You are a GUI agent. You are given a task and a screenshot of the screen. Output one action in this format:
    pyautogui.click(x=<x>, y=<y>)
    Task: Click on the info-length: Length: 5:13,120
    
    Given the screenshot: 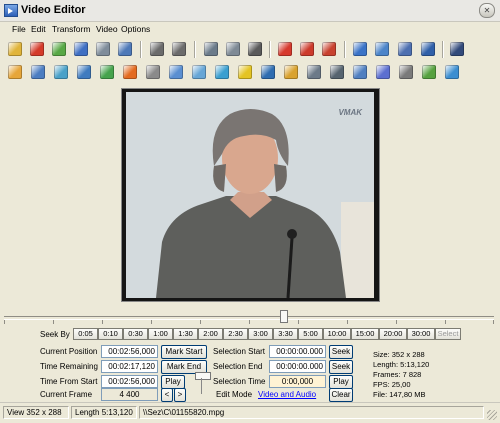 What is the action you would take?
    pyautogui.click(x=401, y=364)
    